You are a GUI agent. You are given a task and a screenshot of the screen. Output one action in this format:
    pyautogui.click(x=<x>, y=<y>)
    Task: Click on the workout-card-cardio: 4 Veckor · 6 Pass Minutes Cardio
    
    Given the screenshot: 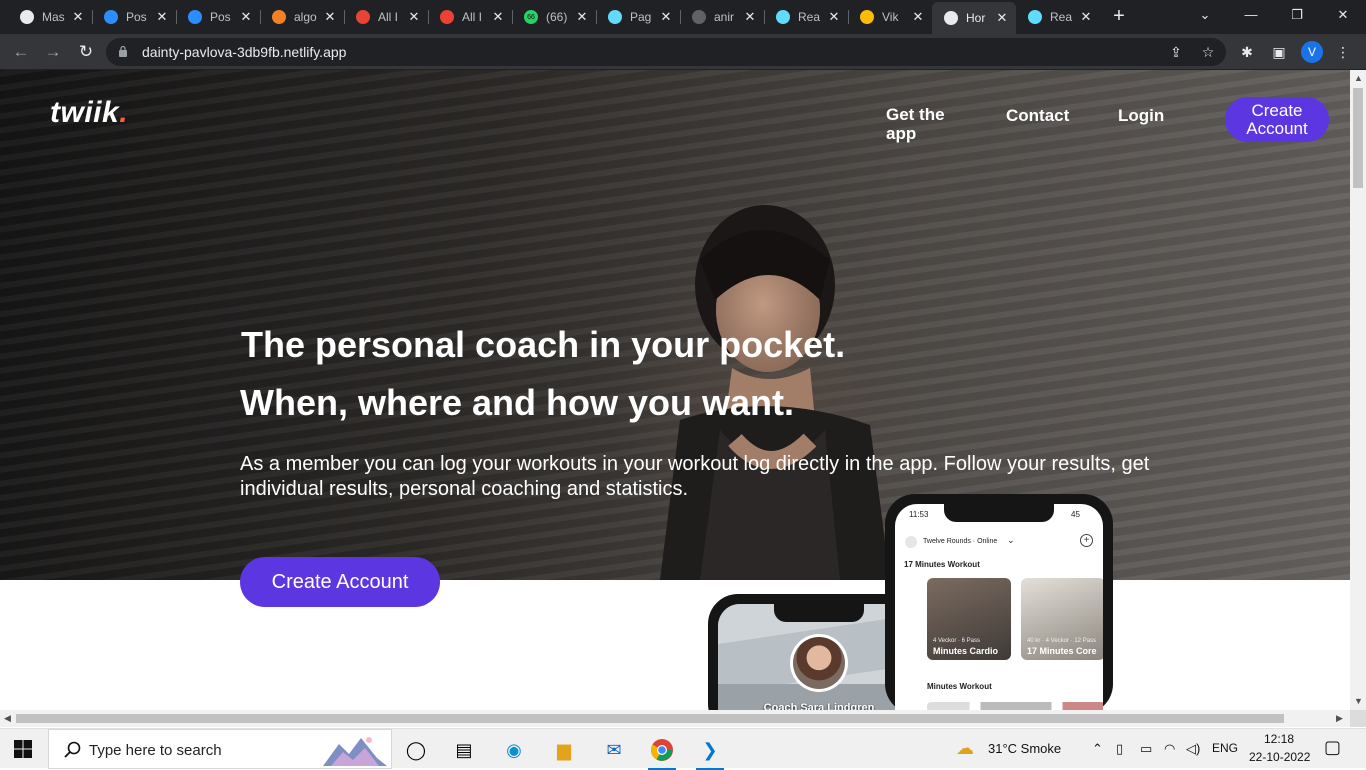 What is the action you would take?
    pyautogui.click(x=969, y=619)
    